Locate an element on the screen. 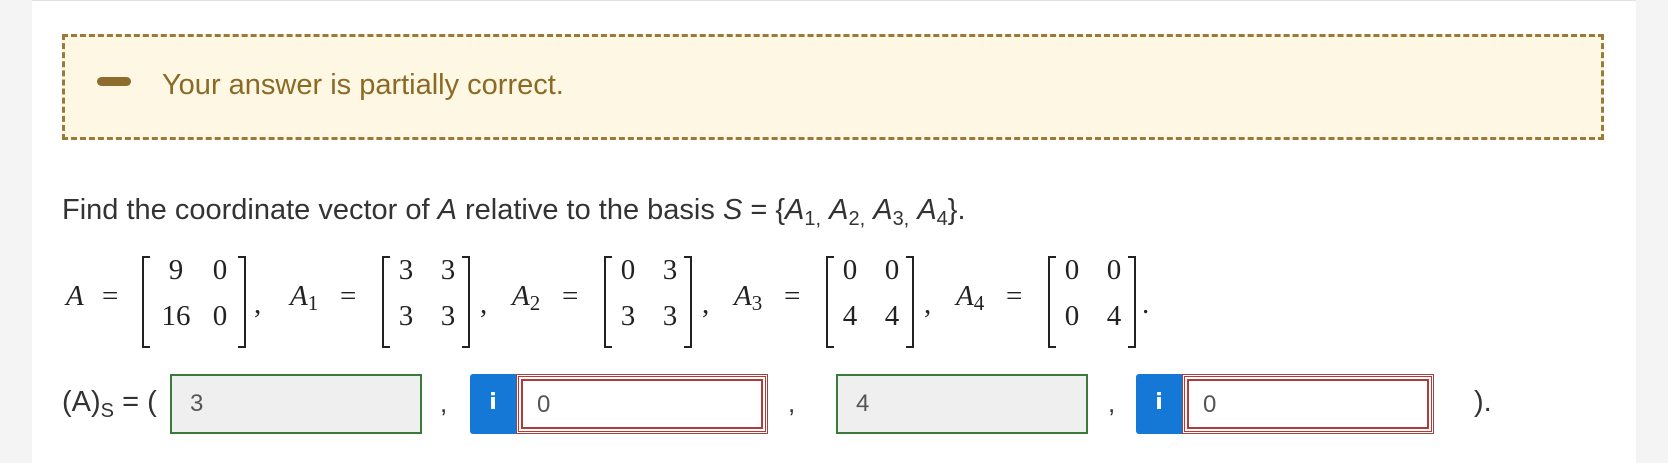  basis-sub-4: 4 is located at coordinates (942, 219).